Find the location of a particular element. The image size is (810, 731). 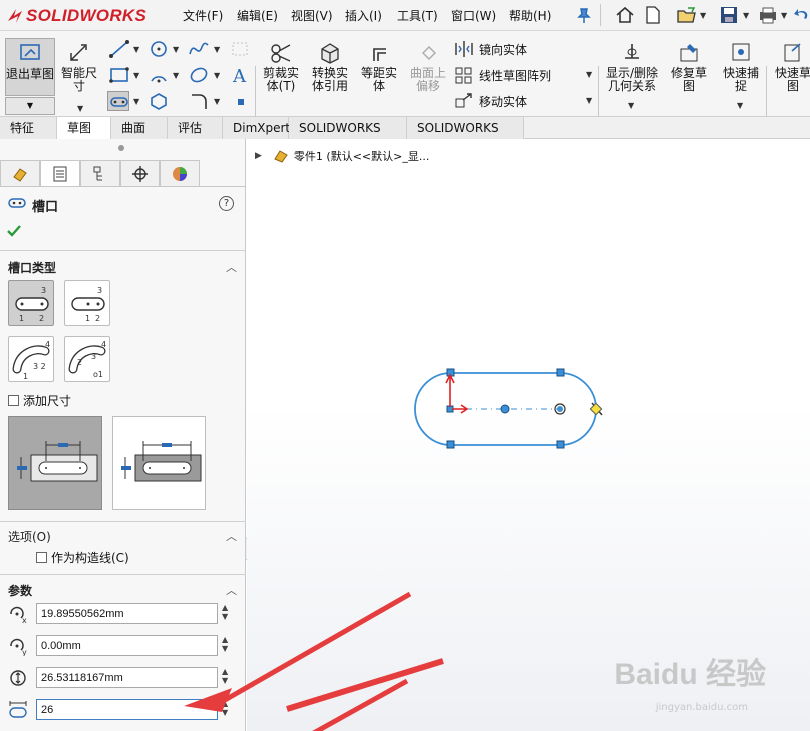

sketch-center-point is located at coordinates (505, 409).